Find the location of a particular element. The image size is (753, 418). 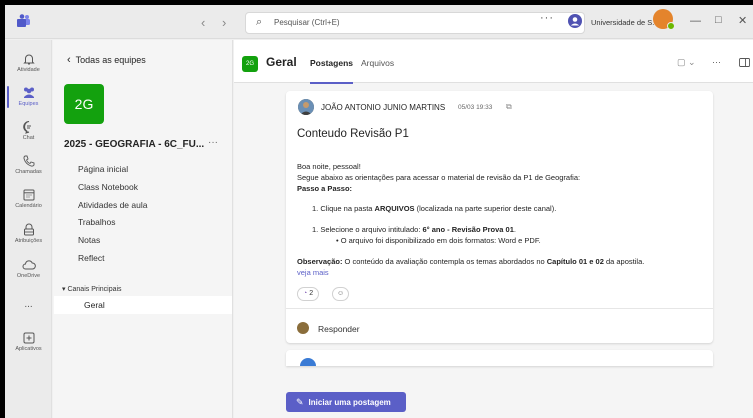

channel-badge: 2G is located at coordinates (250, 64).